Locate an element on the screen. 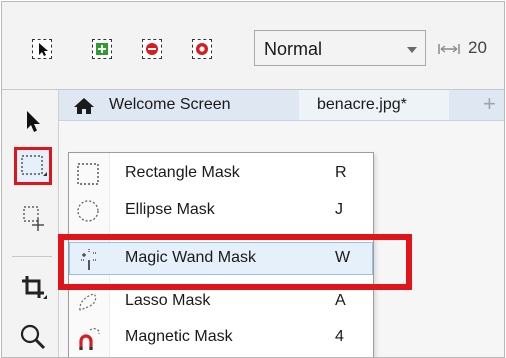  merge-mode-select: Normal is located at coordinates (340, 48).